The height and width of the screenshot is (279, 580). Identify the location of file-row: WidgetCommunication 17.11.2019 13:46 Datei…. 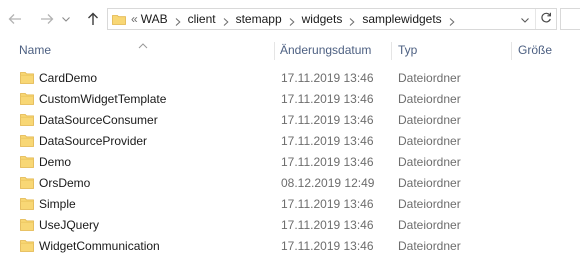
(290, 246).